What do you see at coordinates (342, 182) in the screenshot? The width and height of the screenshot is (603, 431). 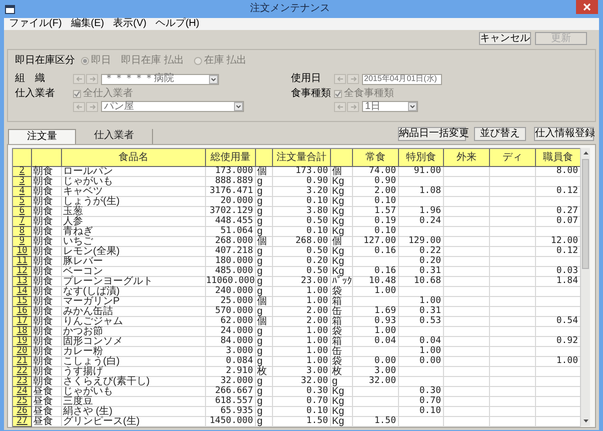 I see `table-cell: Kg` at bounding box center [342, 182].